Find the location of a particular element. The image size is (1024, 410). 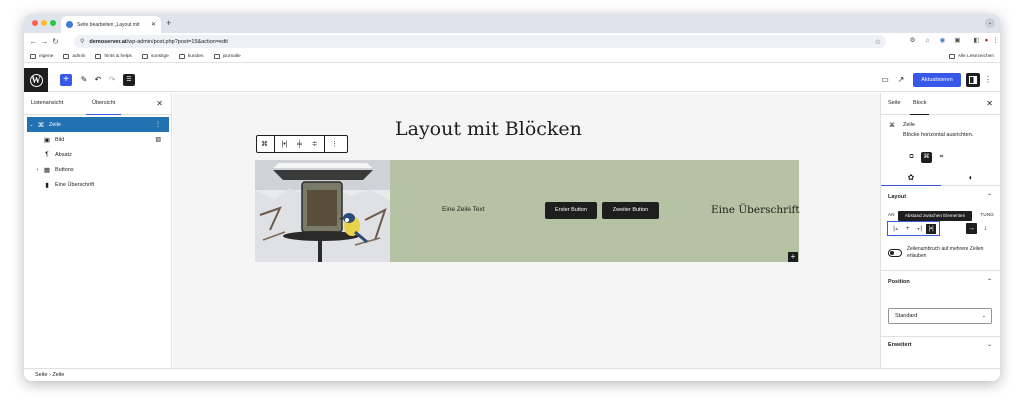

list-item-label: Eine Überschrift is located at coordinates (75, 184).